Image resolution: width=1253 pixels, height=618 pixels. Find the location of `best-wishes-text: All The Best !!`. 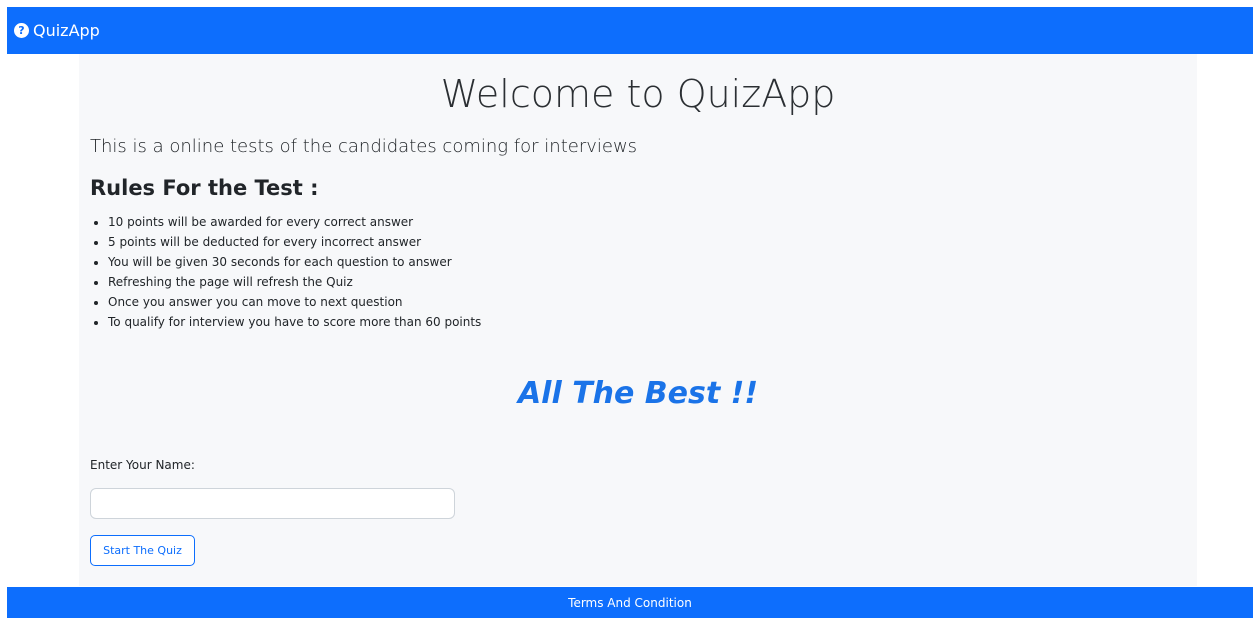

best-wishes-text: All The Best !! is located at coordinates (638, 393).